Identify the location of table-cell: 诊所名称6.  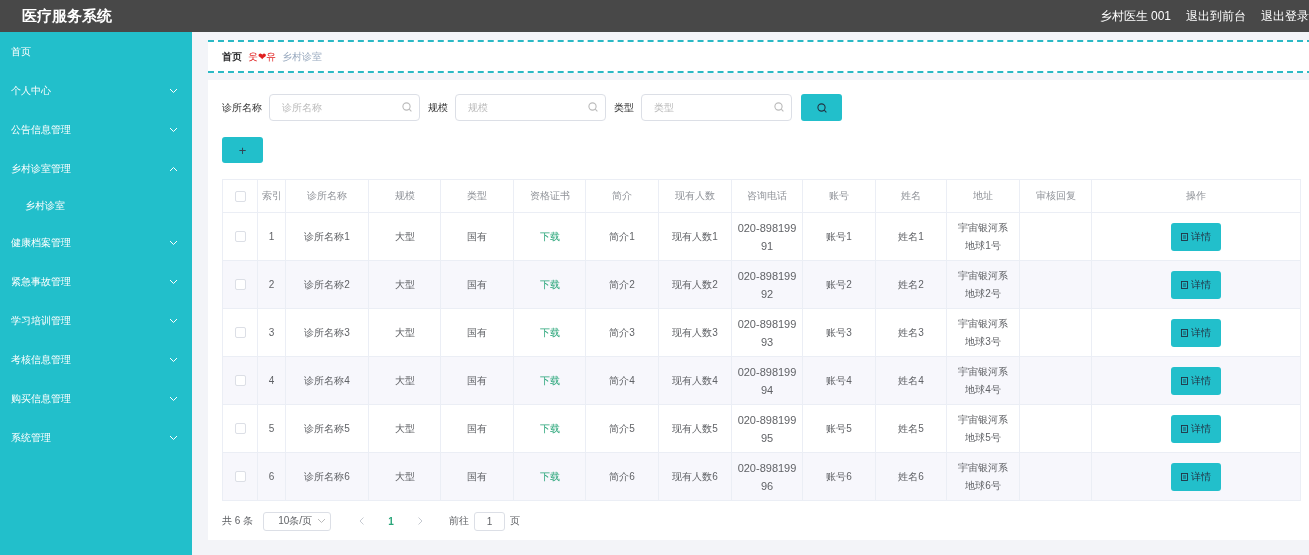
(327, 476).